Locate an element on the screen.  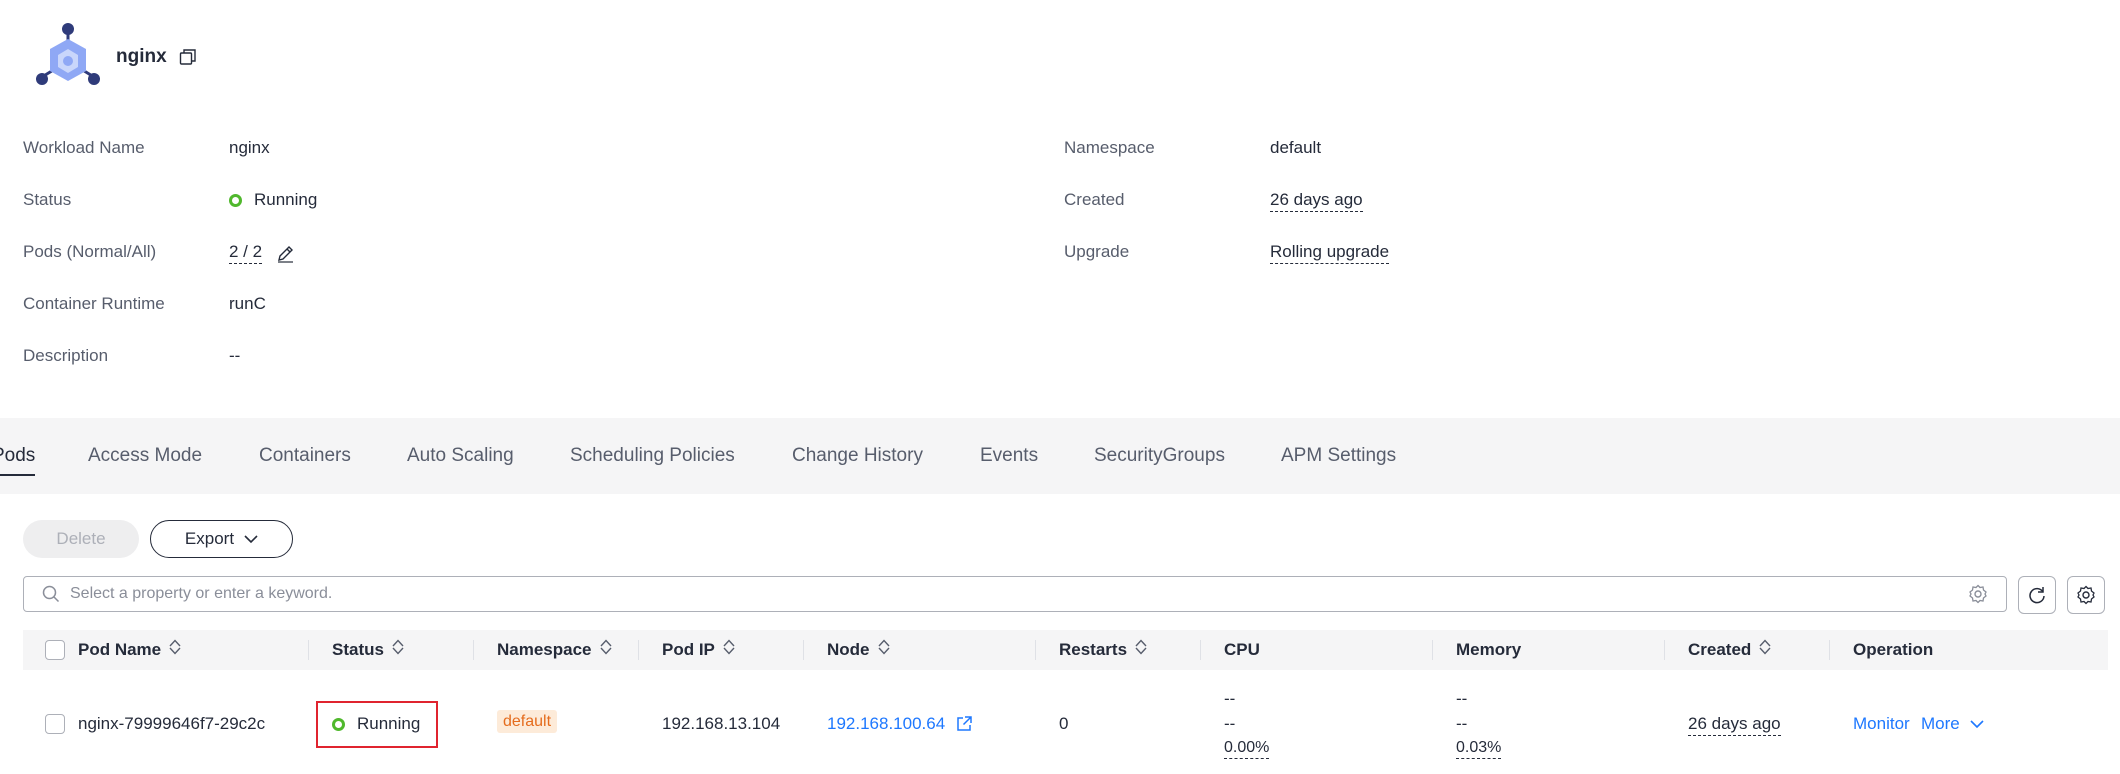
info-label-runtime: Container Runtime is located at coordinates (94, 303).